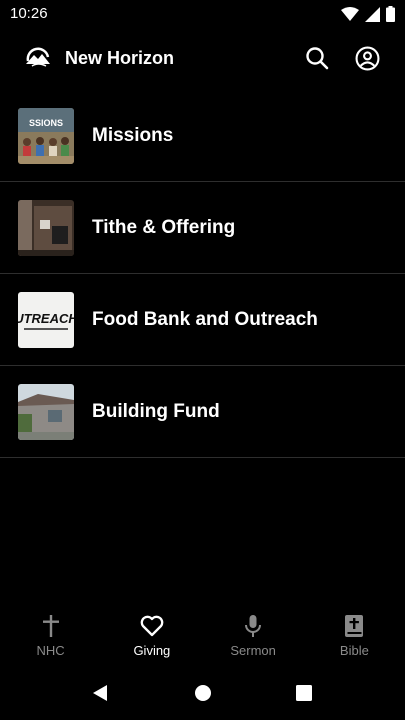  I want to click on nav-label-nhc: NHC, so click(50, 650).